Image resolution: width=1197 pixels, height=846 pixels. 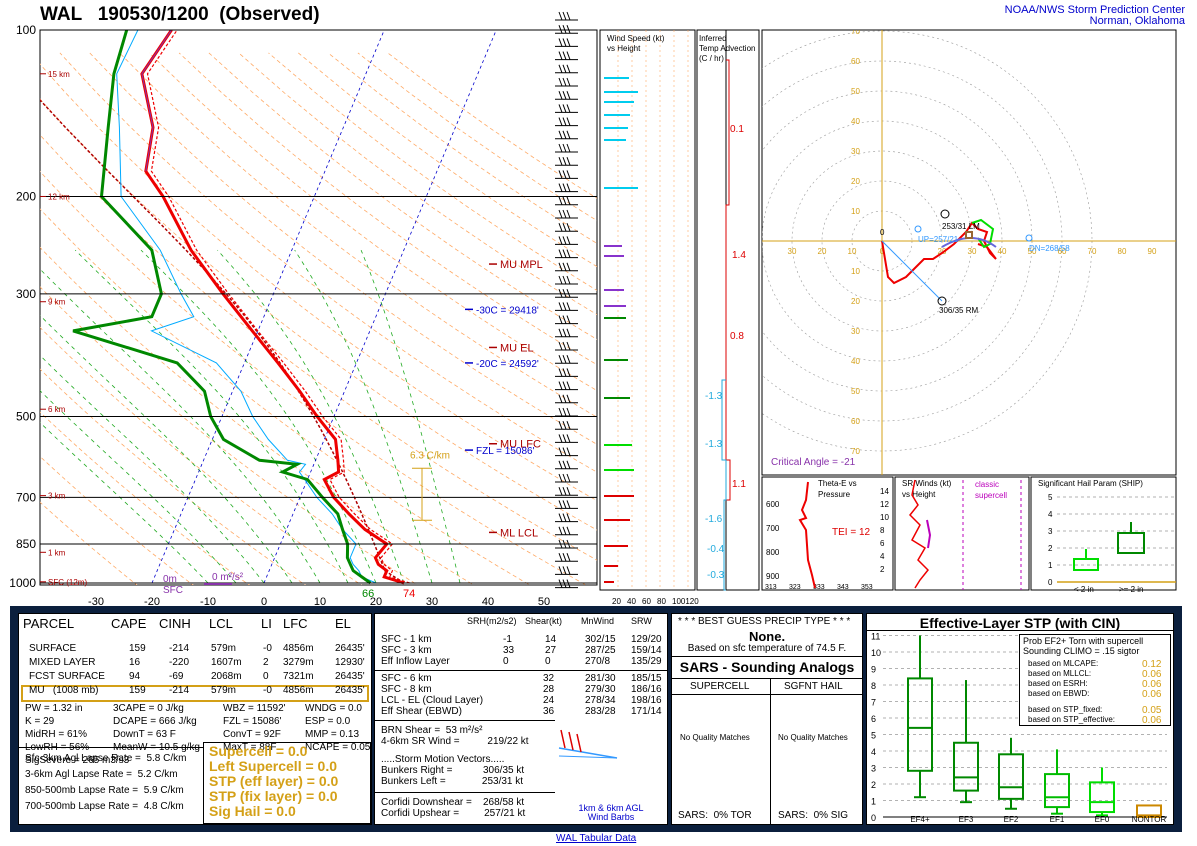 I want to click on hodo-y-tick: 70, so click(x=855, y=31).